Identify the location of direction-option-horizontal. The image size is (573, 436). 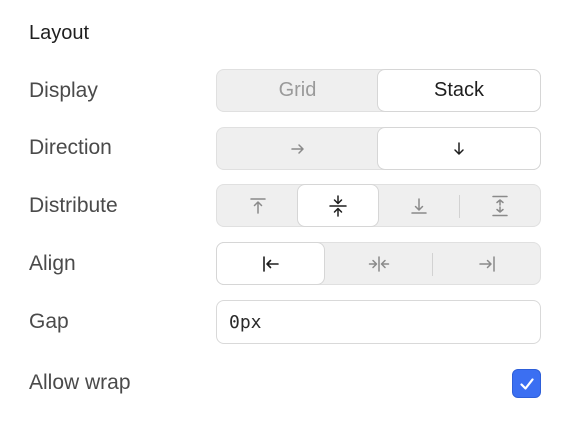
(297, 148).